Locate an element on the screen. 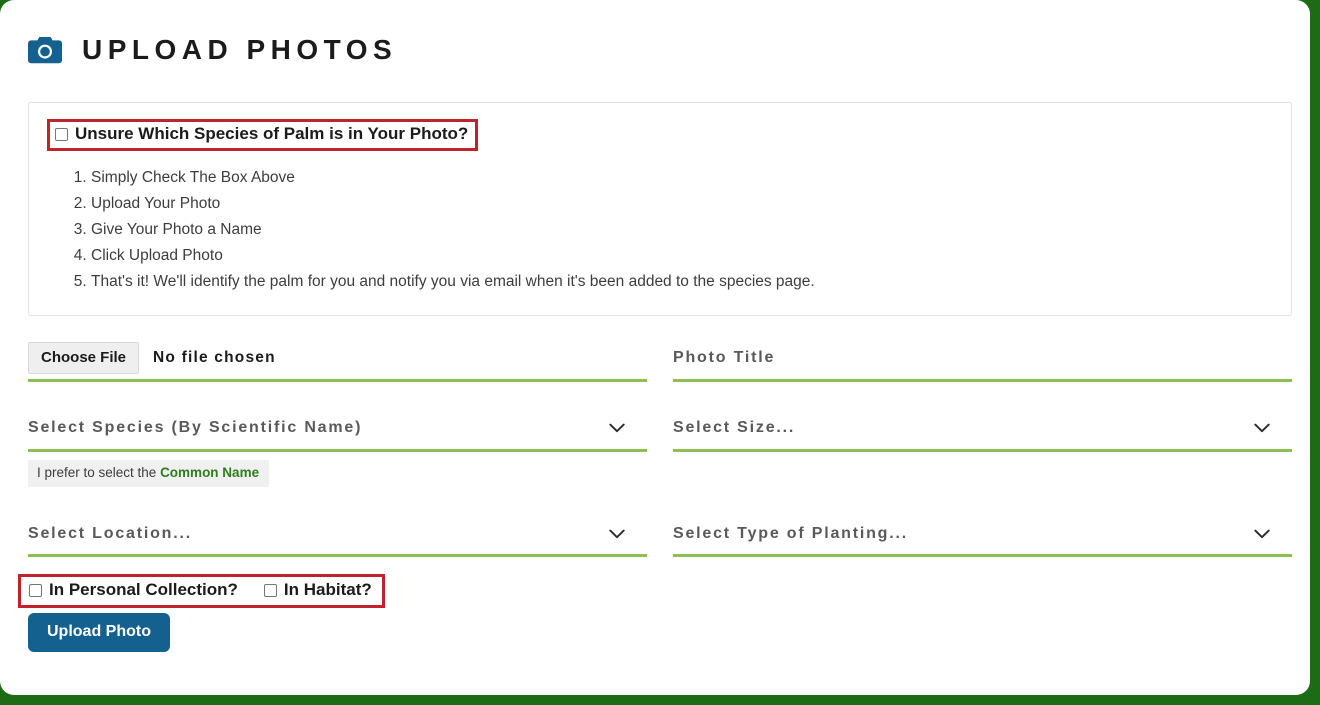  unsure-species-checkbox is located at coordinates (61, 134).